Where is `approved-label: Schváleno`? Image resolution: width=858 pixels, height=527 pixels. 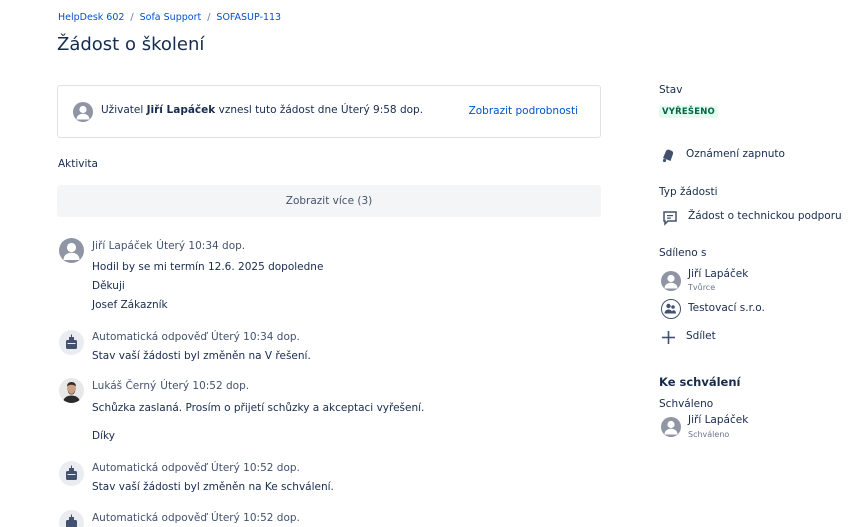 approved-label: Schváleno is located at coordinates (686, 404).